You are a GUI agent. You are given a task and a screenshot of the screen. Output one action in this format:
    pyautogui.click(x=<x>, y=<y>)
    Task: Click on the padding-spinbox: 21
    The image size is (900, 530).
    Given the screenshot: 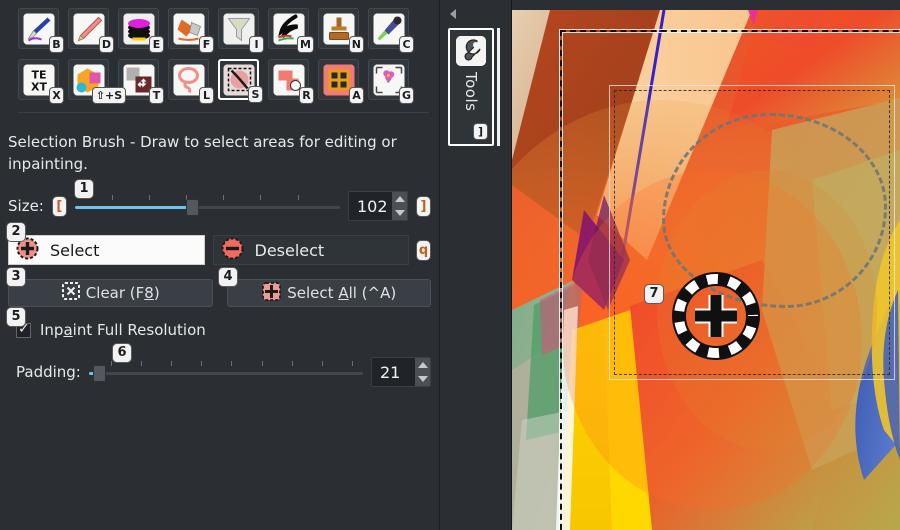 What is the action you would take?
    pyautogui.click(x=401, y=372)
    